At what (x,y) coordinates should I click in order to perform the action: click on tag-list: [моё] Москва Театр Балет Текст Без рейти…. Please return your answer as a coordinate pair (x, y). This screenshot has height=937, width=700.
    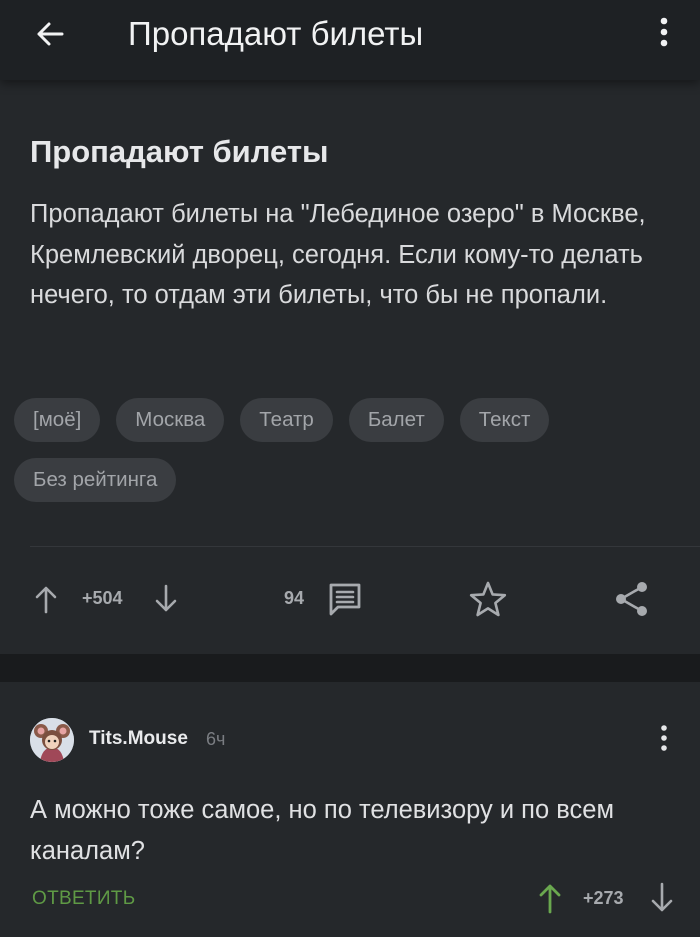
    Looking at the image, I should click on (350, 450).